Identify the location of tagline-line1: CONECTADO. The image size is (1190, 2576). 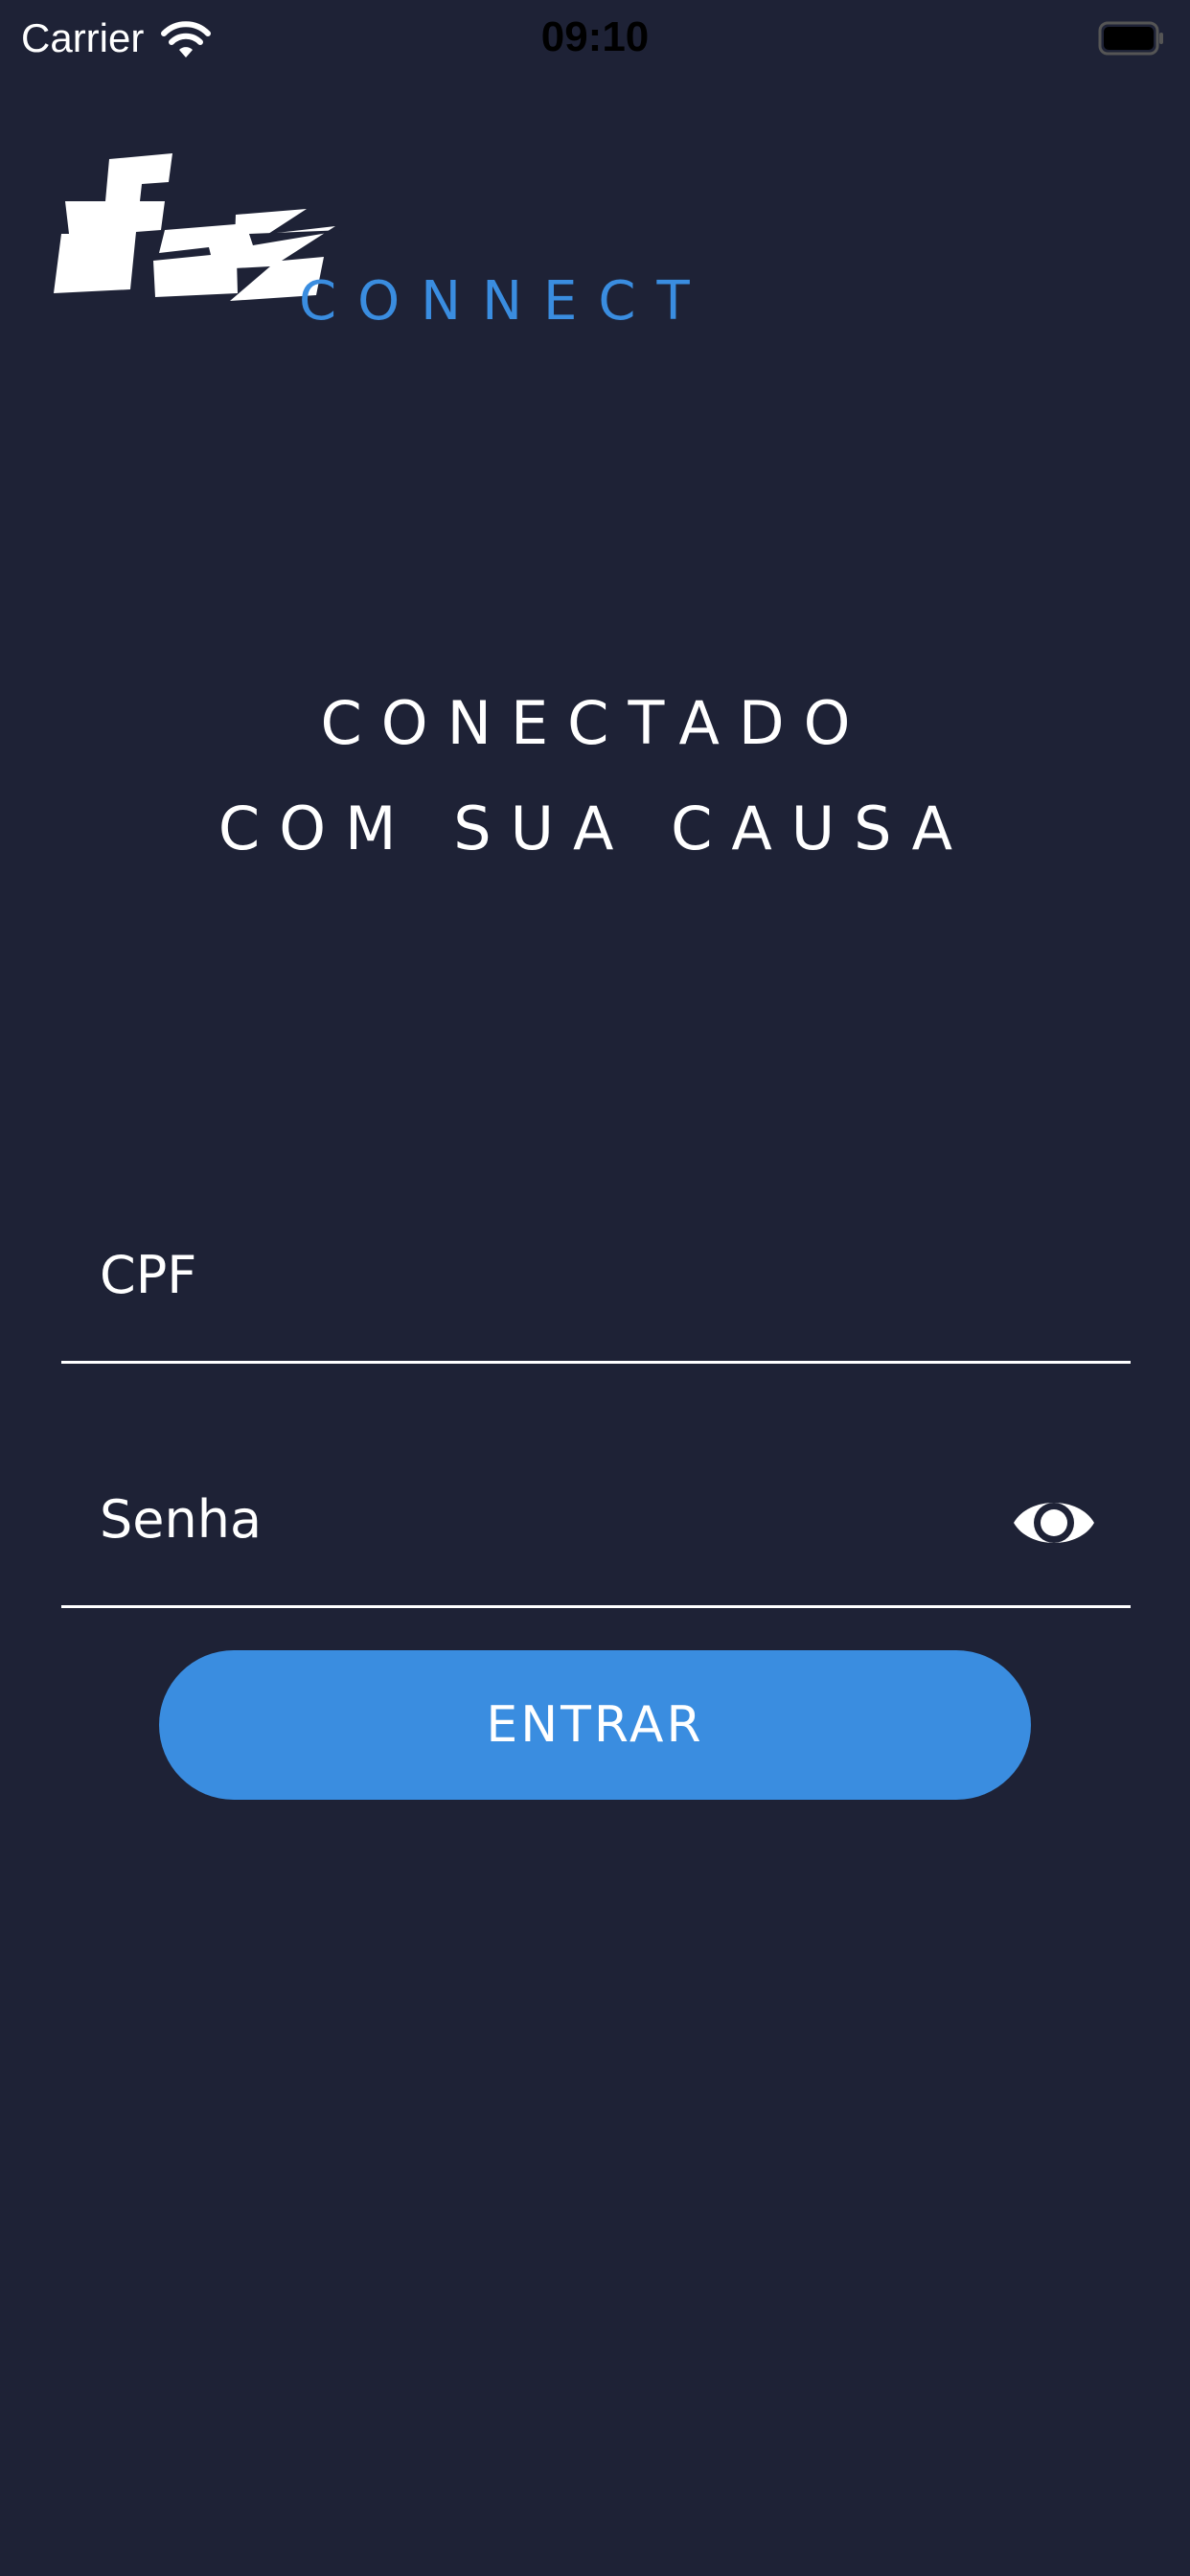
(595, 723).